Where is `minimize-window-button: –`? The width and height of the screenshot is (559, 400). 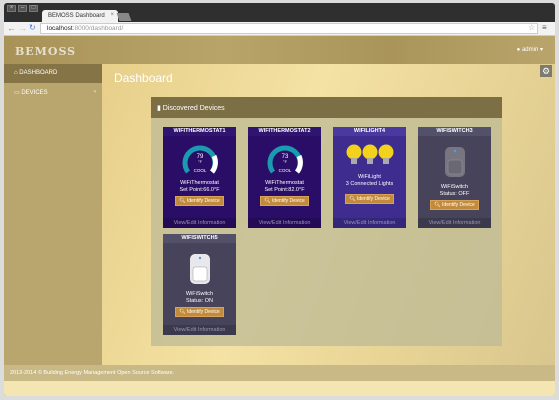
minimize-window-button: – is located at coordinates (22, 8).